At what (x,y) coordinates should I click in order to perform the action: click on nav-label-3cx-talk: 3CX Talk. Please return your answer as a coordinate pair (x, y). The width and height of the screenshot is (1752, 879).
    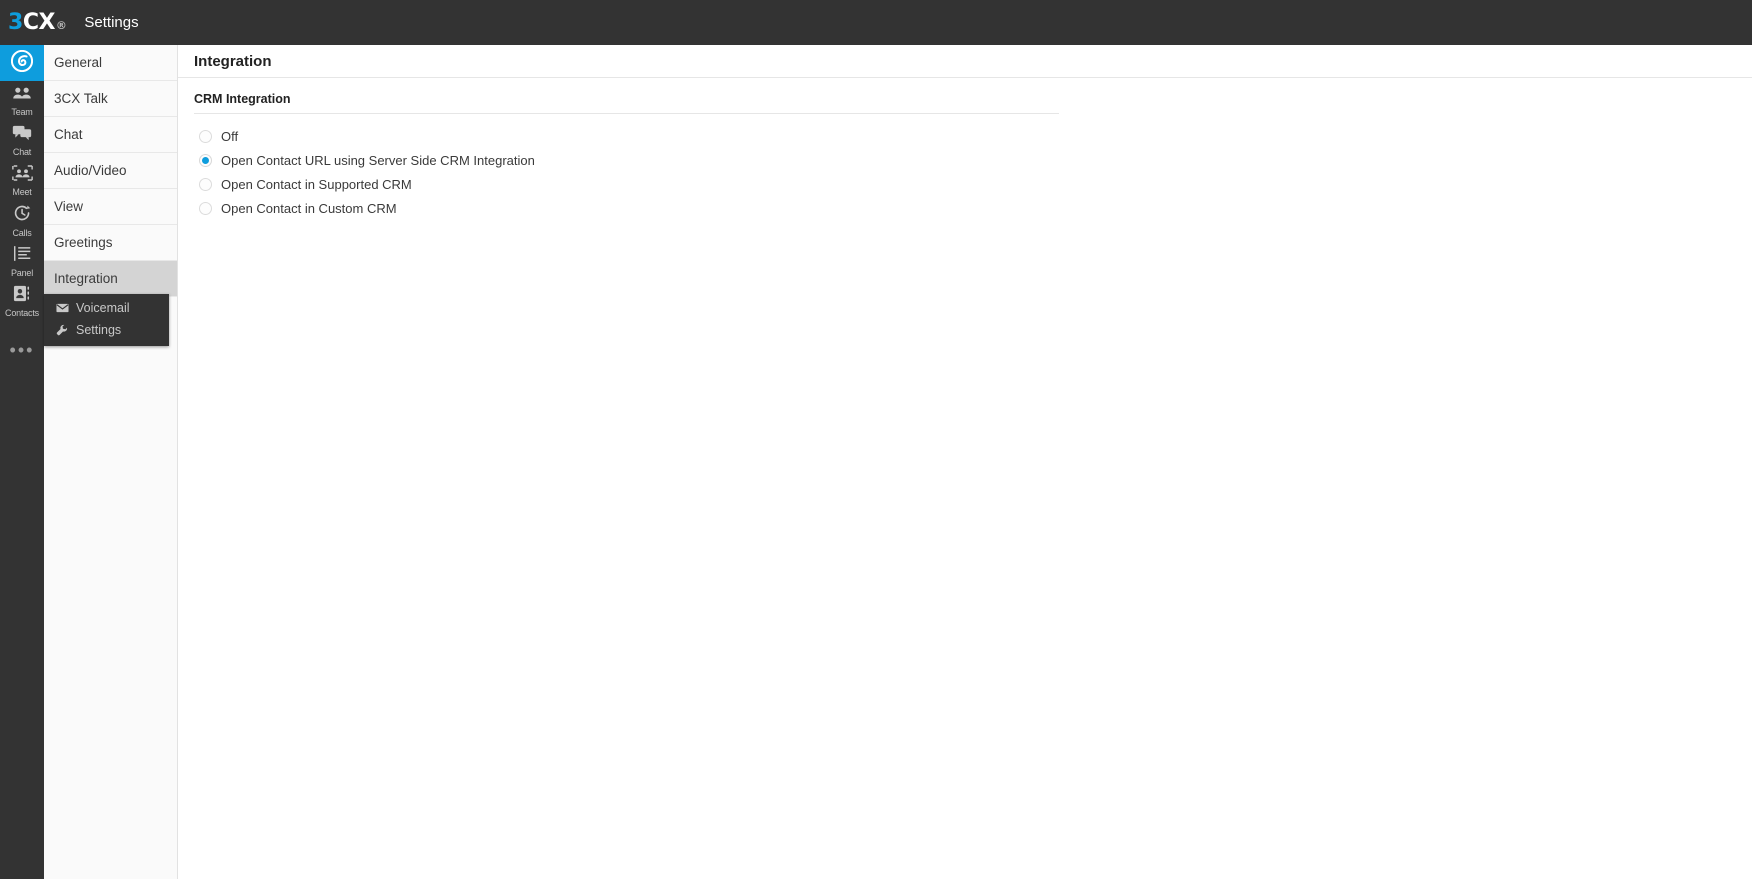
    Looking at the image, I should click on (81, 98).